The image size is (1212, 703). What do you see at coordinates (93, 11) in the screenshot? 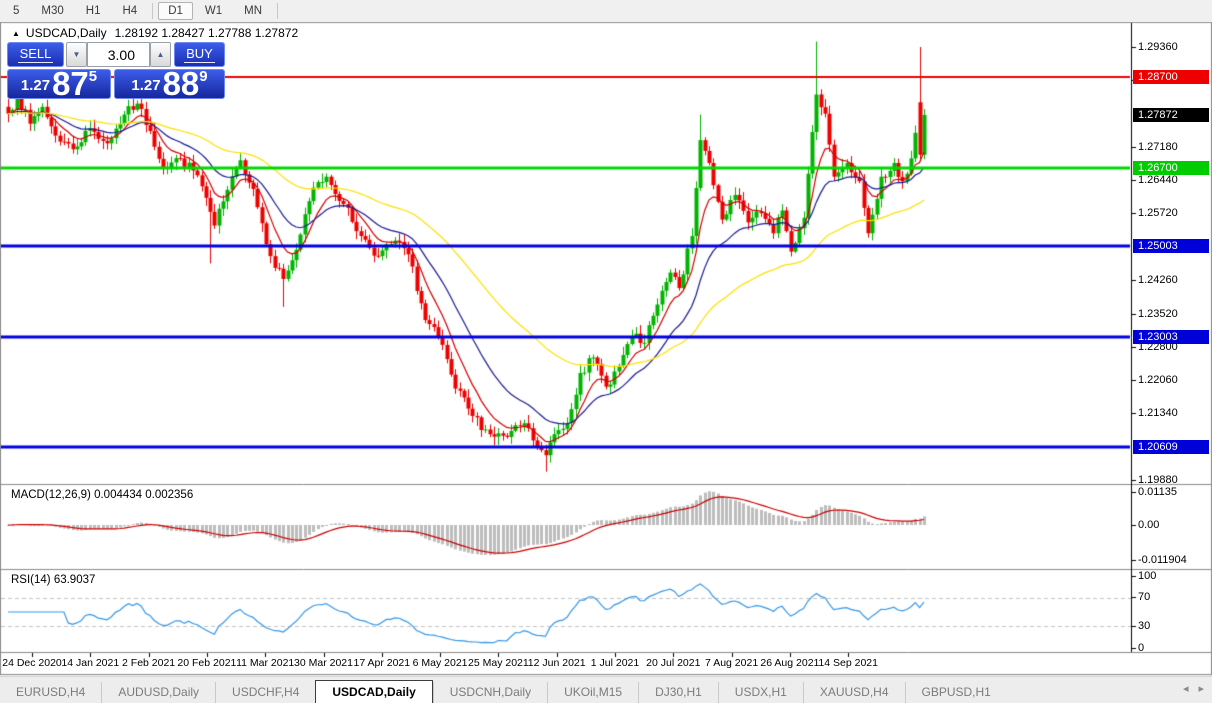
I see `timeframe-button-h1: H1` at bounding box center [93, 11].